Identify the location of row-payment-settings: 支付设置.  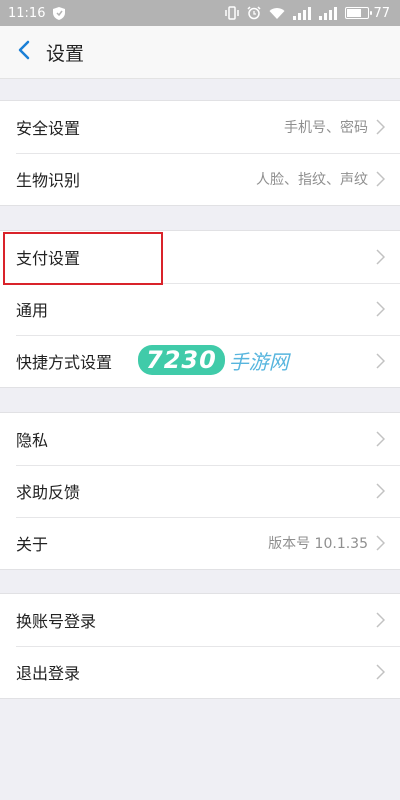
(200, 257).